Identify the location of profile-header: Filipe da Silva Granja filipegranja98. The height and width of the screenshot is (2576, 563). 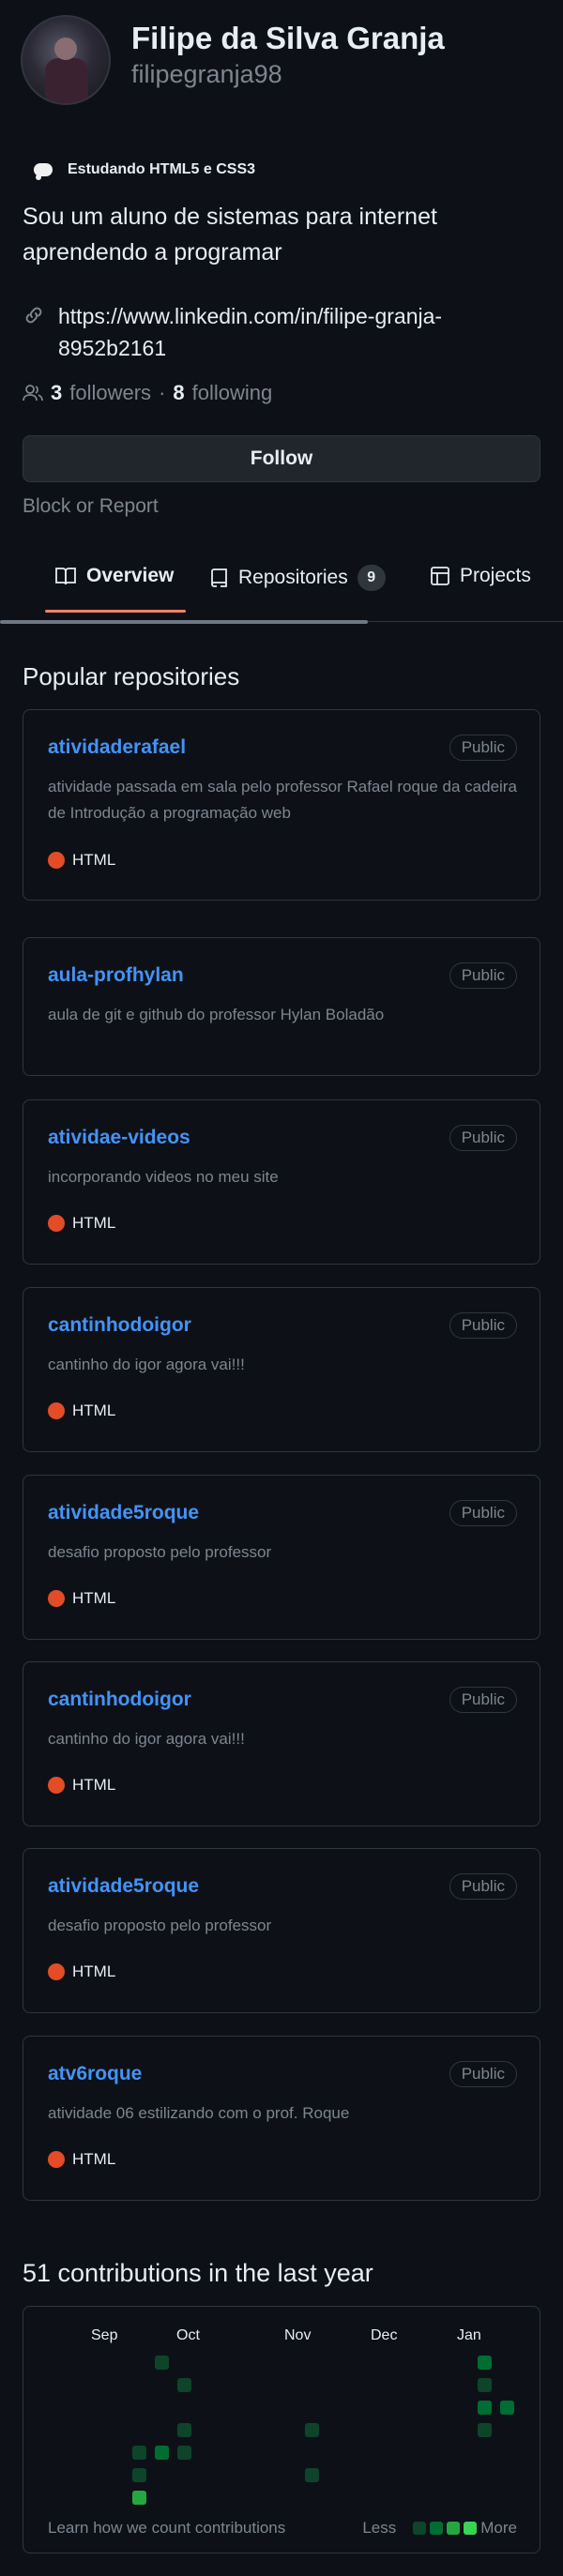
(281, 64).